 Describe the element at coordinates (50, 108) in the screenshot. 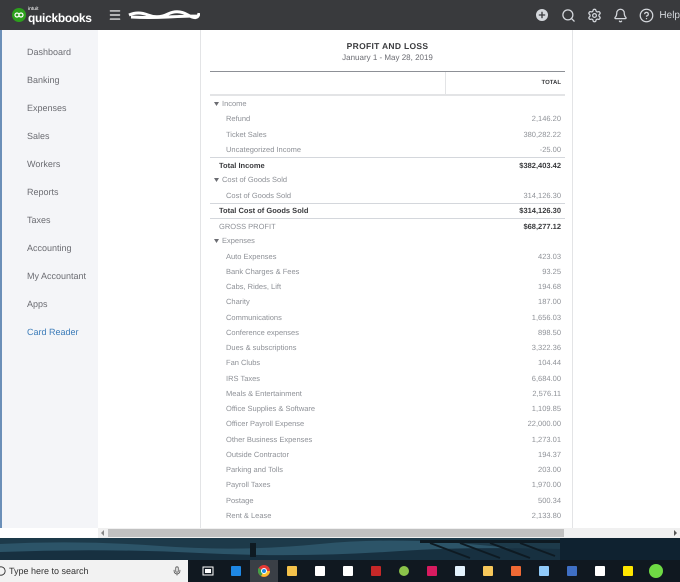

I see `sidebar-item: Expenses` at that location.